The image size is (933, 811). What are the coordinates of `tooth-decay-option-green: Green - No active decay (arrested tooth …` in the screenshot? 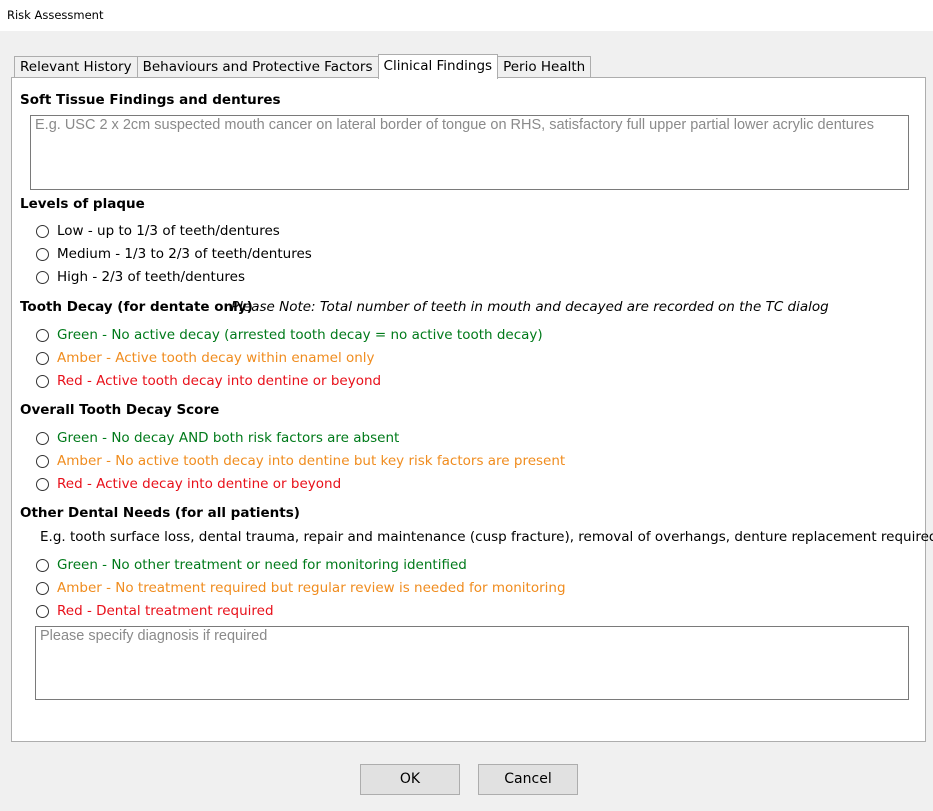 It's located at (289, 335).